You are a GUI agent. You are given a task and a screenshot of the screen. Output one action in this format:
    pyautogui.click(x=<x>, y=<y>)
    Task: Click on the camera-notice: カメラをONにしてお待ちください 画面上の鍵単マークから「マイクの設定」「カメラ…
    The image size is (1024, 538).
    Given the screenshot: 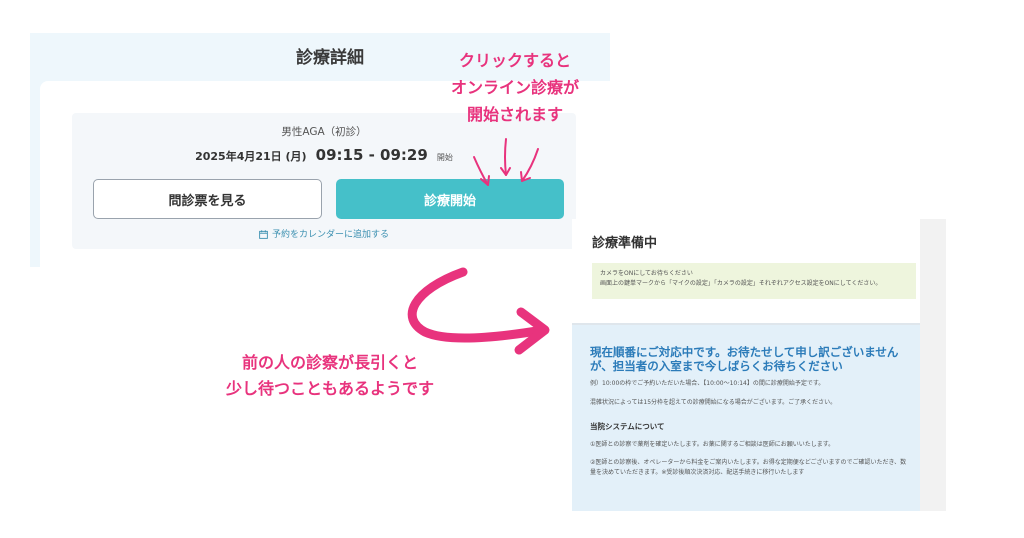 What is the action you would take?
    pyautogui.click(x=754, y=281)
    